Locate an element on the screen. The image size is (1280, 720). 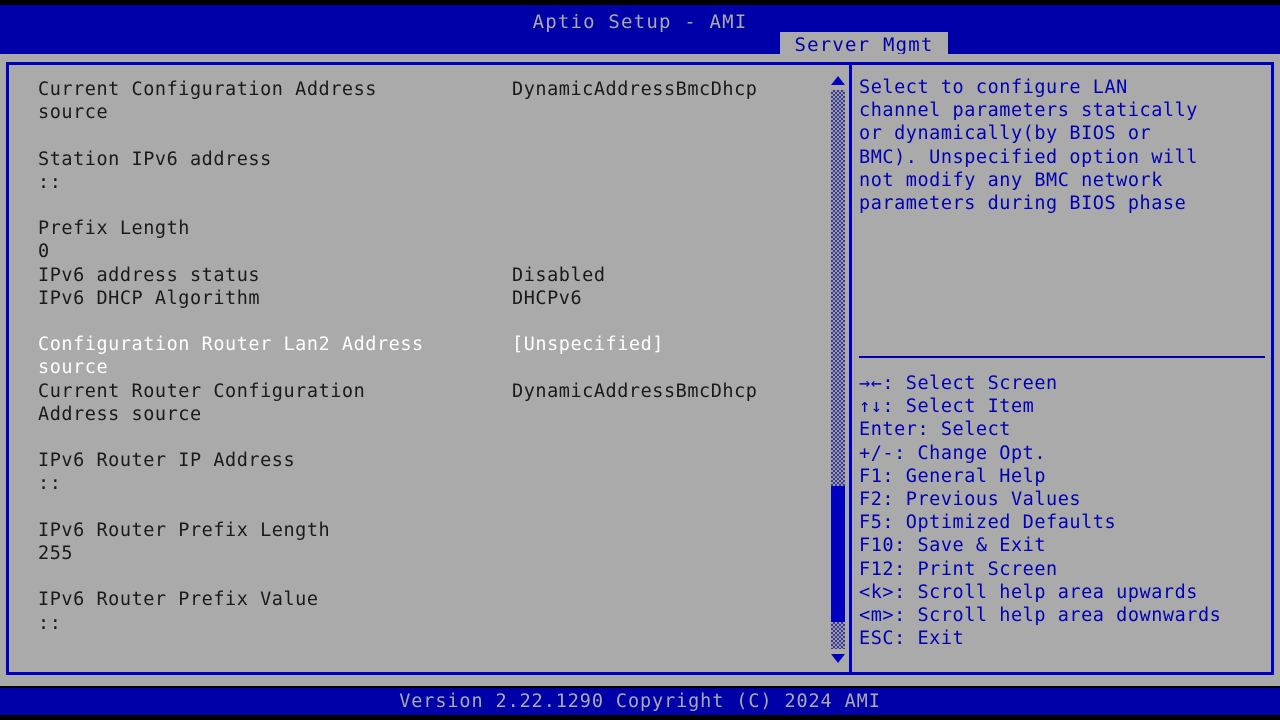
help-key-action: : Optimized Defaults is located at coordinates (999, 523).